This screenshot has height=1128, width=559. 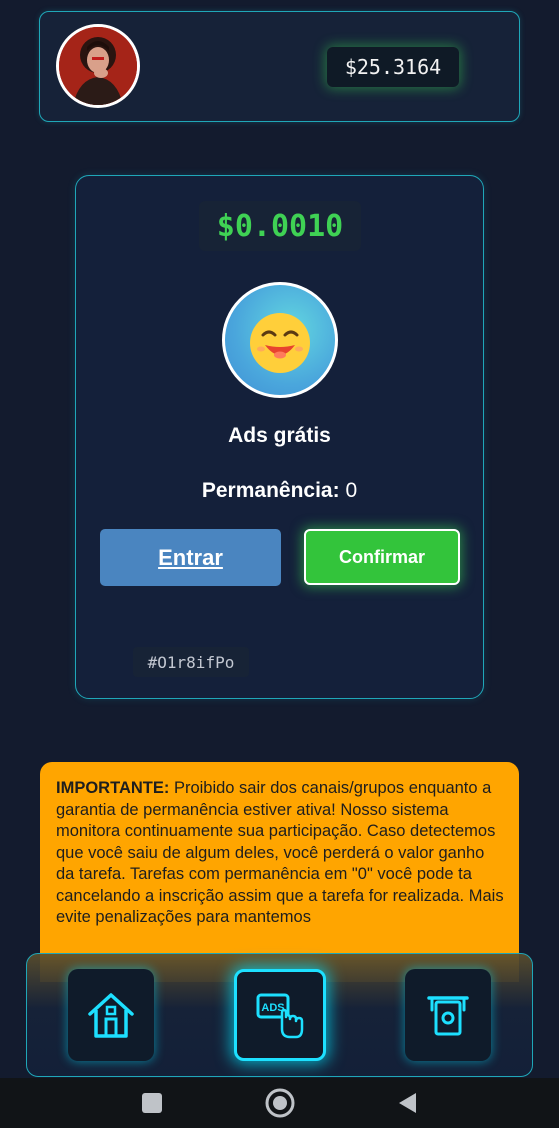 I want to click on back-icon, so click(x=407, y=1103).